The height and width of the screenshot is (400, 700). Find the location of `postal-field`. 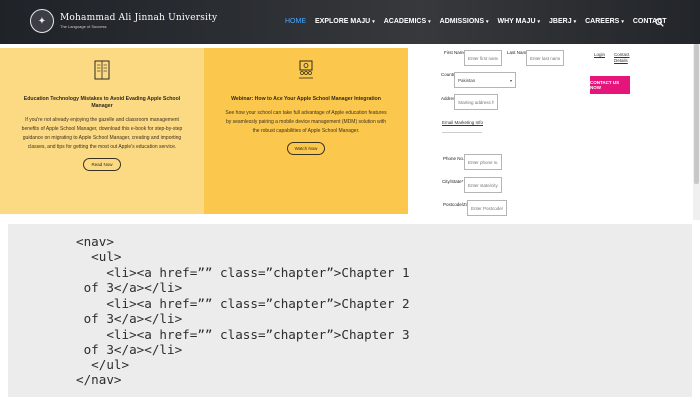

postal-field is located at coordinates (487, 208).